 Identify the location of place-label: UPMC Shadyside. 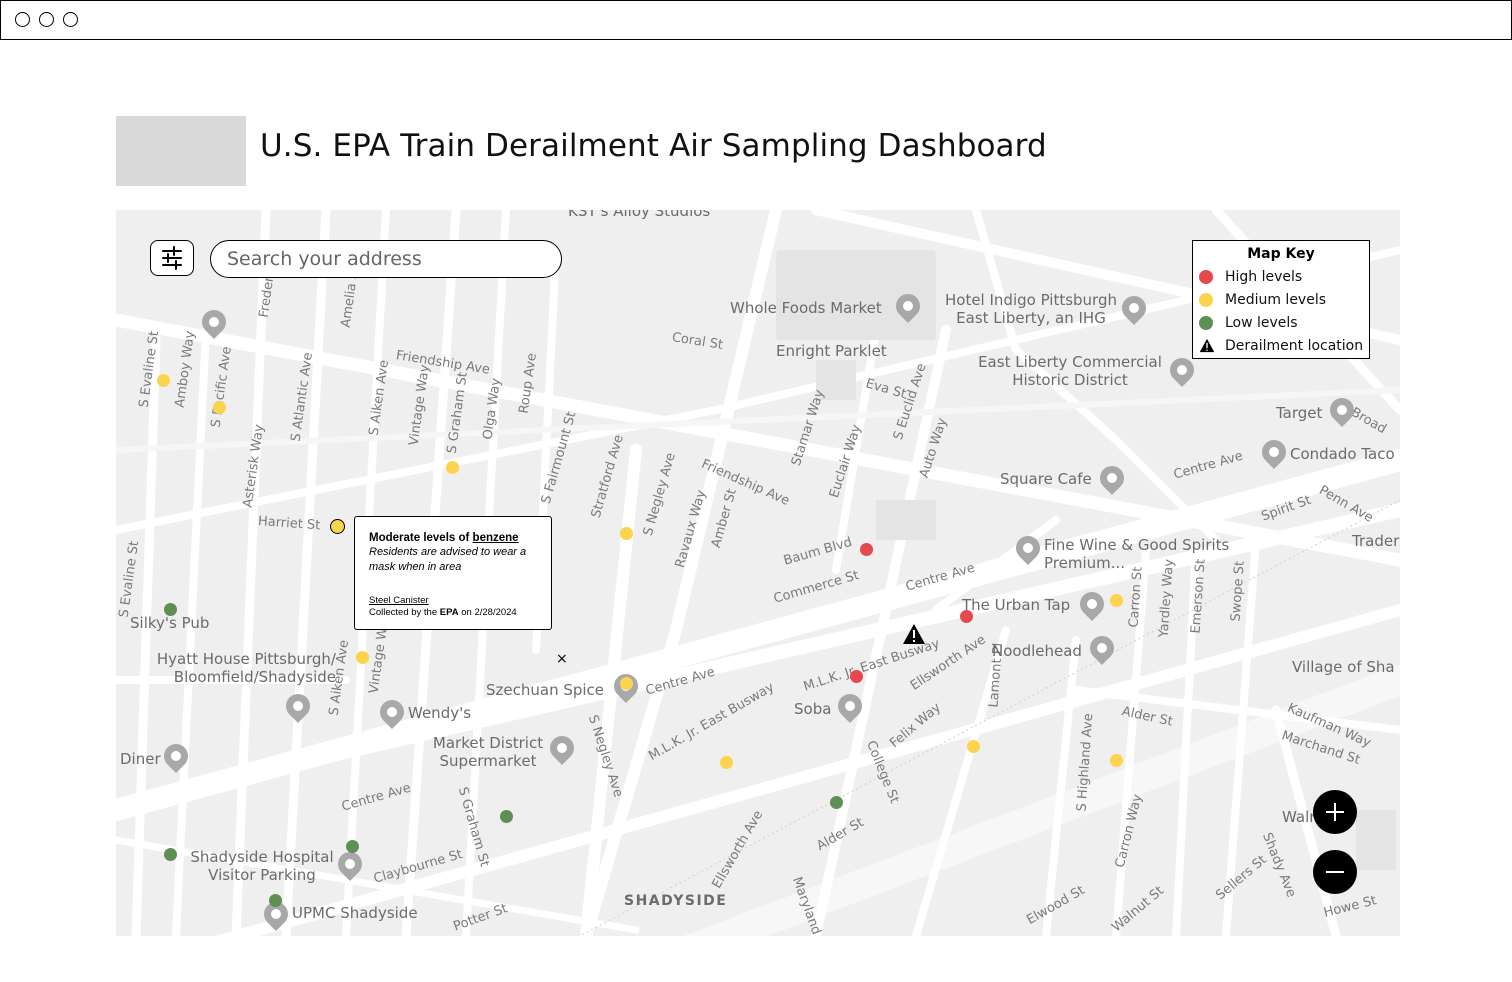
(355, 913).